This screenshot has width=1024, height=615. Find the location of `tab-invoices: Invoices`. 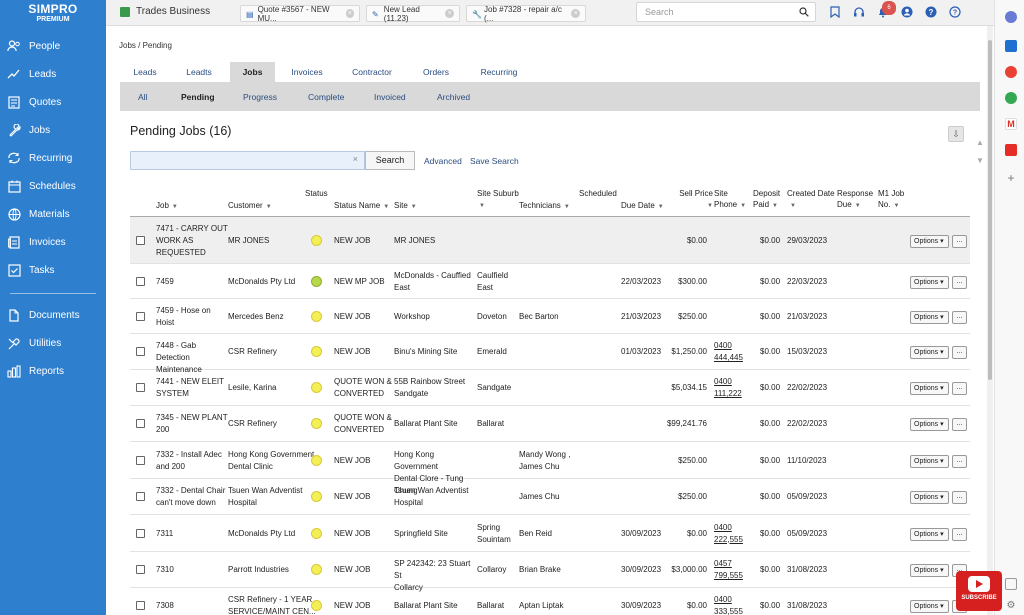

tab-invoices: Invoices is located at coordinates (307, 72).